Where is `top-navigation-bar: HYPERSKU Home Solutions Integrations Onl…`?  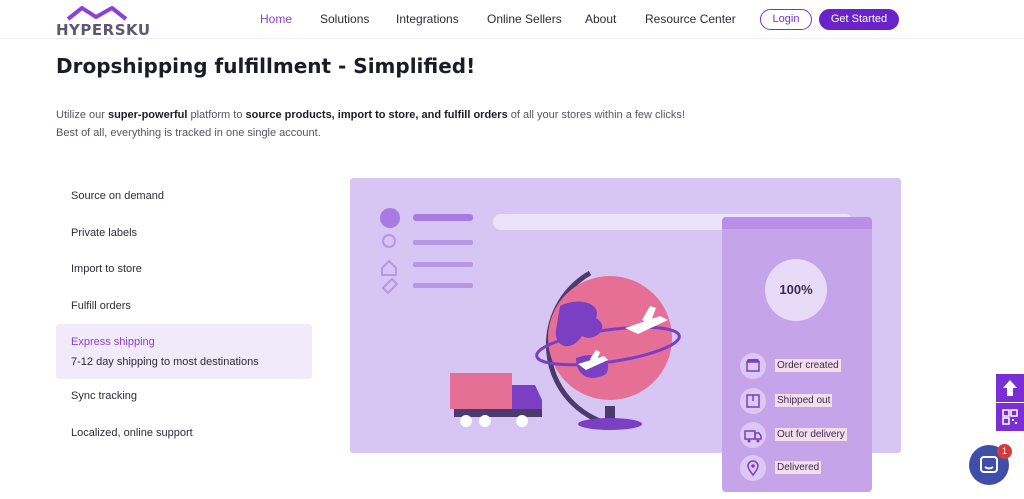
top-navigation-bar: HYPERSKU Home Solutions Integrations Onl… is located at coordinates (512, 19).